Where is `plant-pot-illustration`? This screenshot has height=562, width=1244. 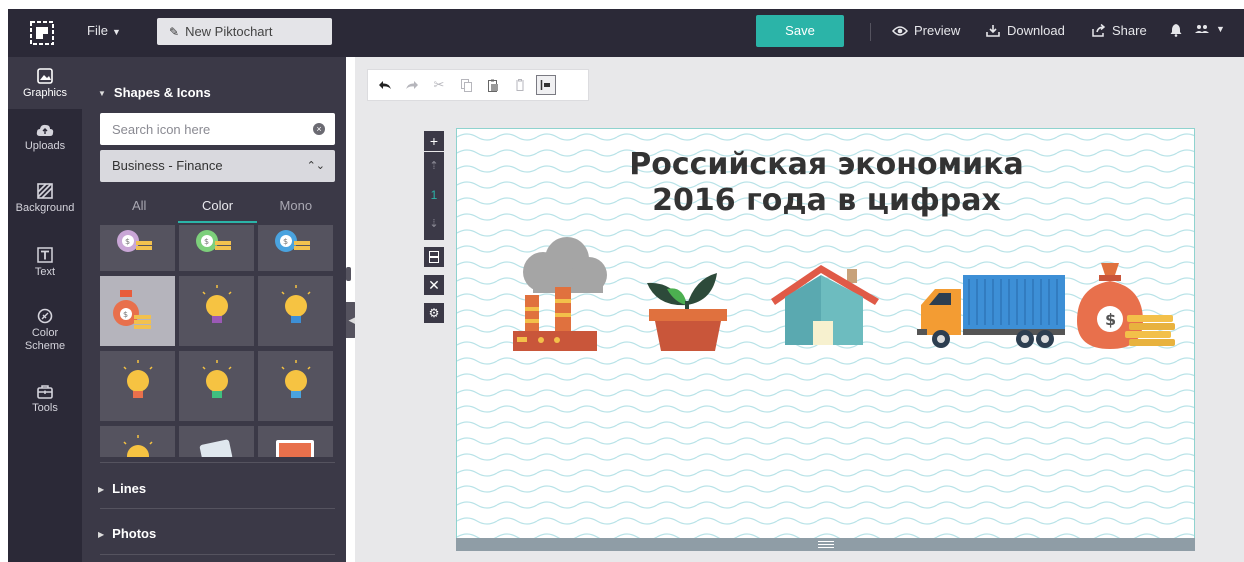 plant-pot-illustration is located at coordinates (687, 312).